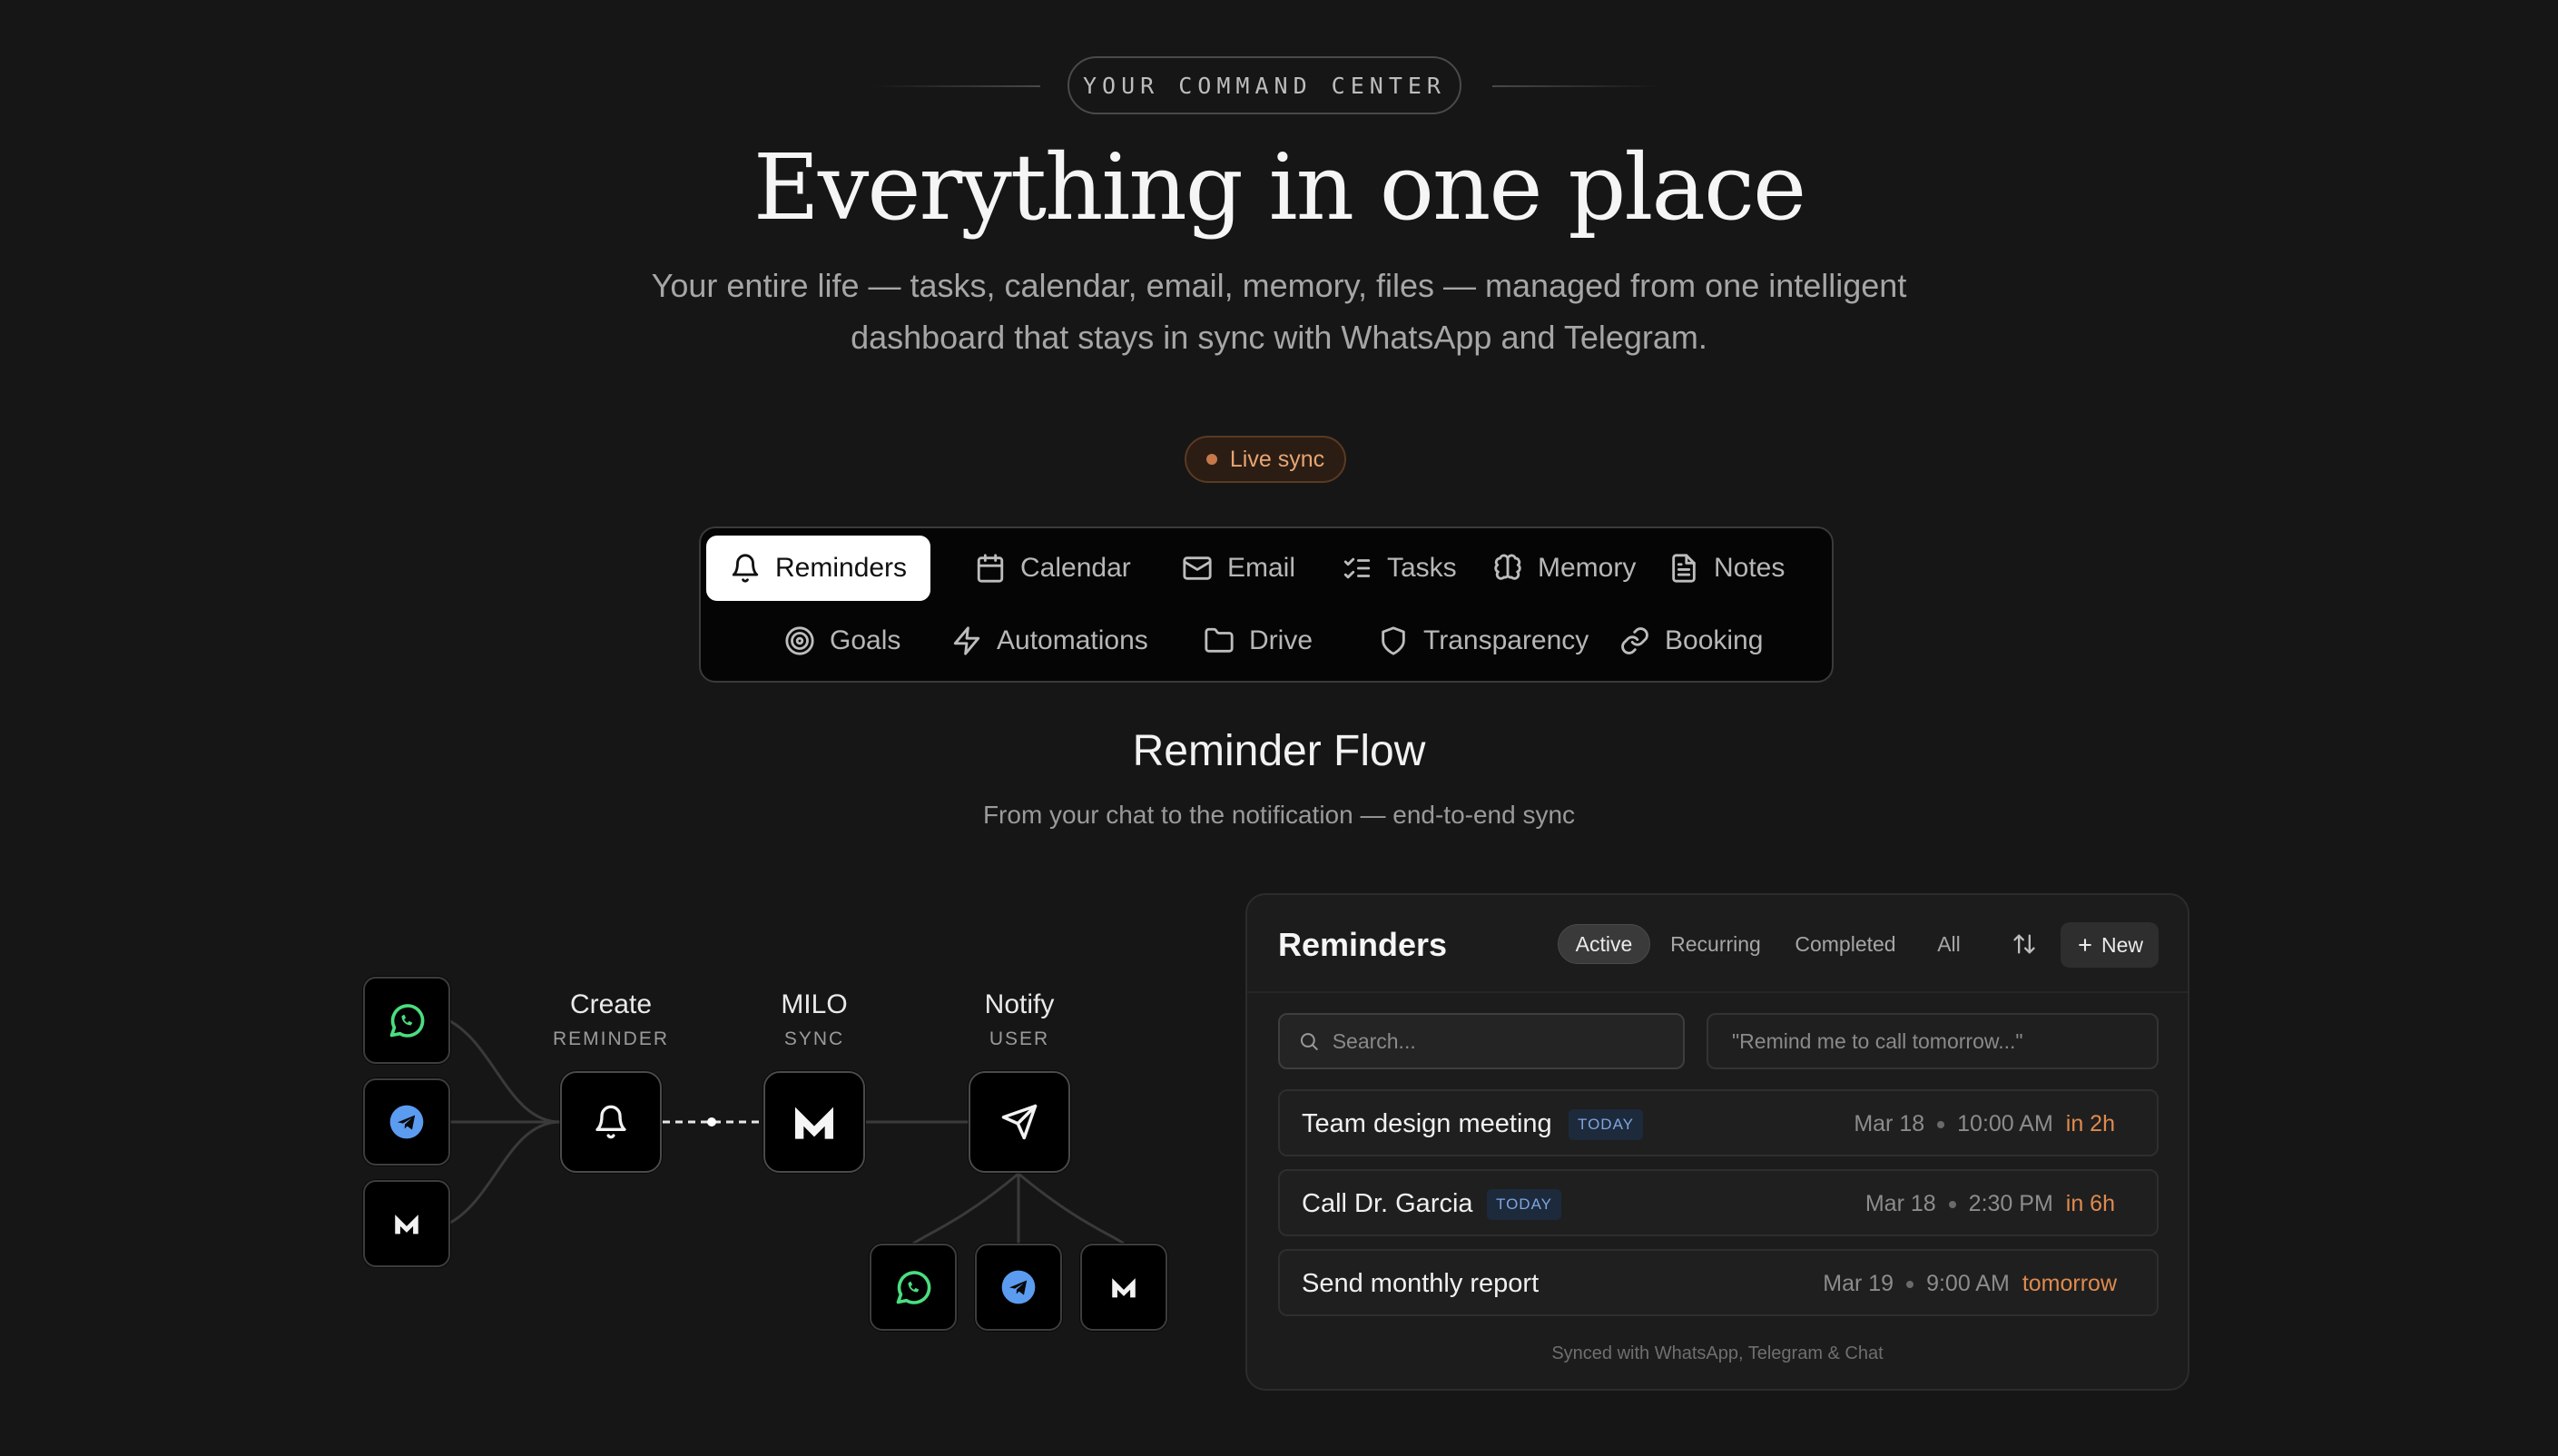  I want to click on tab-memory: Memory, so click(1564, 568).